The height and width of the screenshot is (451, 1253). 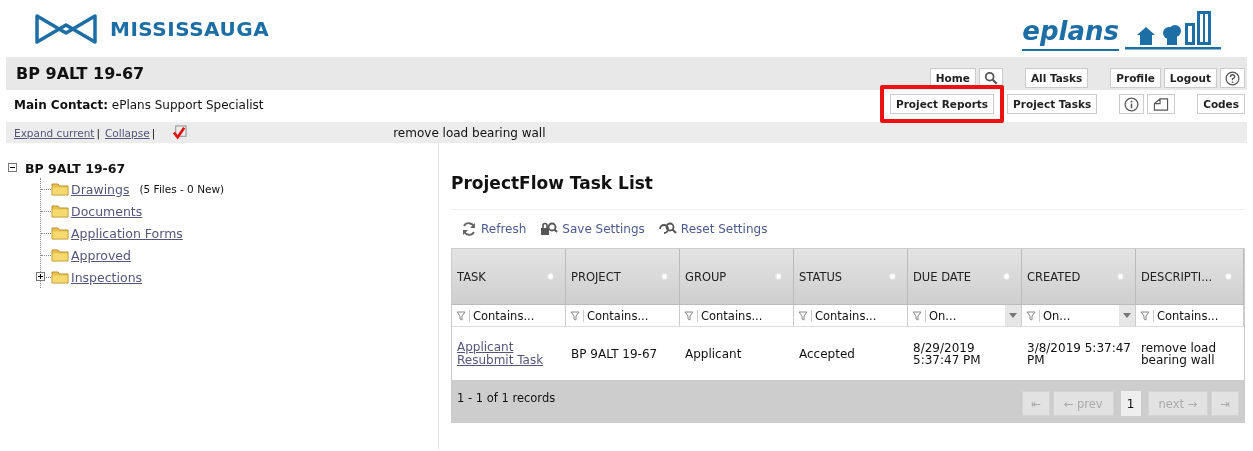 I want to click on info-button, so click(x=1132, y=104).